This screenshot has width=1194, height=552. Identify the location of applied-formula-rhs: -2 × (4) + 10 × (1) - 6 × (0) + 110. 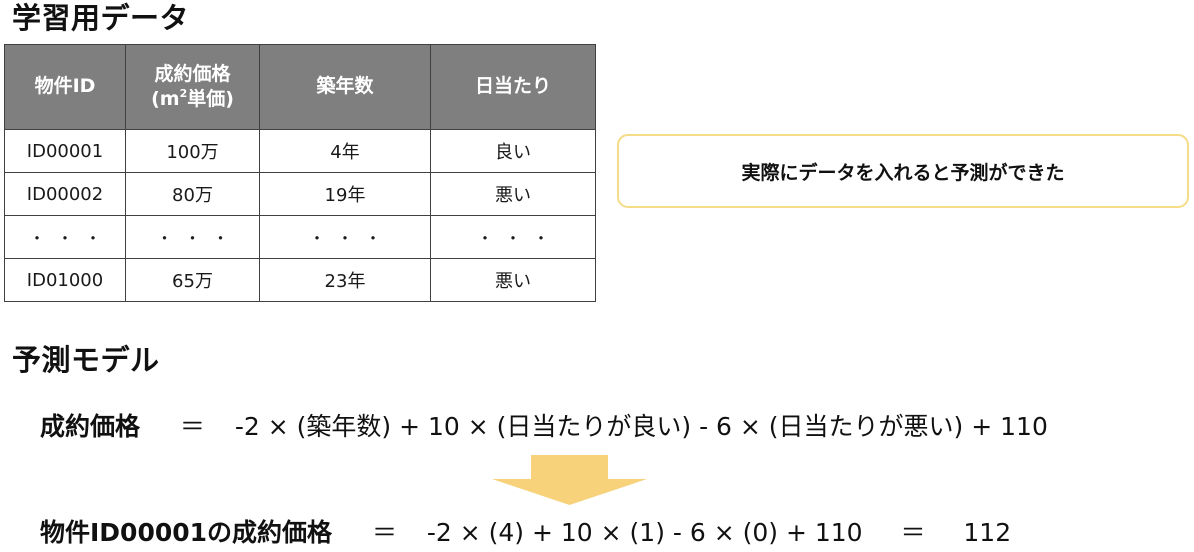
(644, 532).